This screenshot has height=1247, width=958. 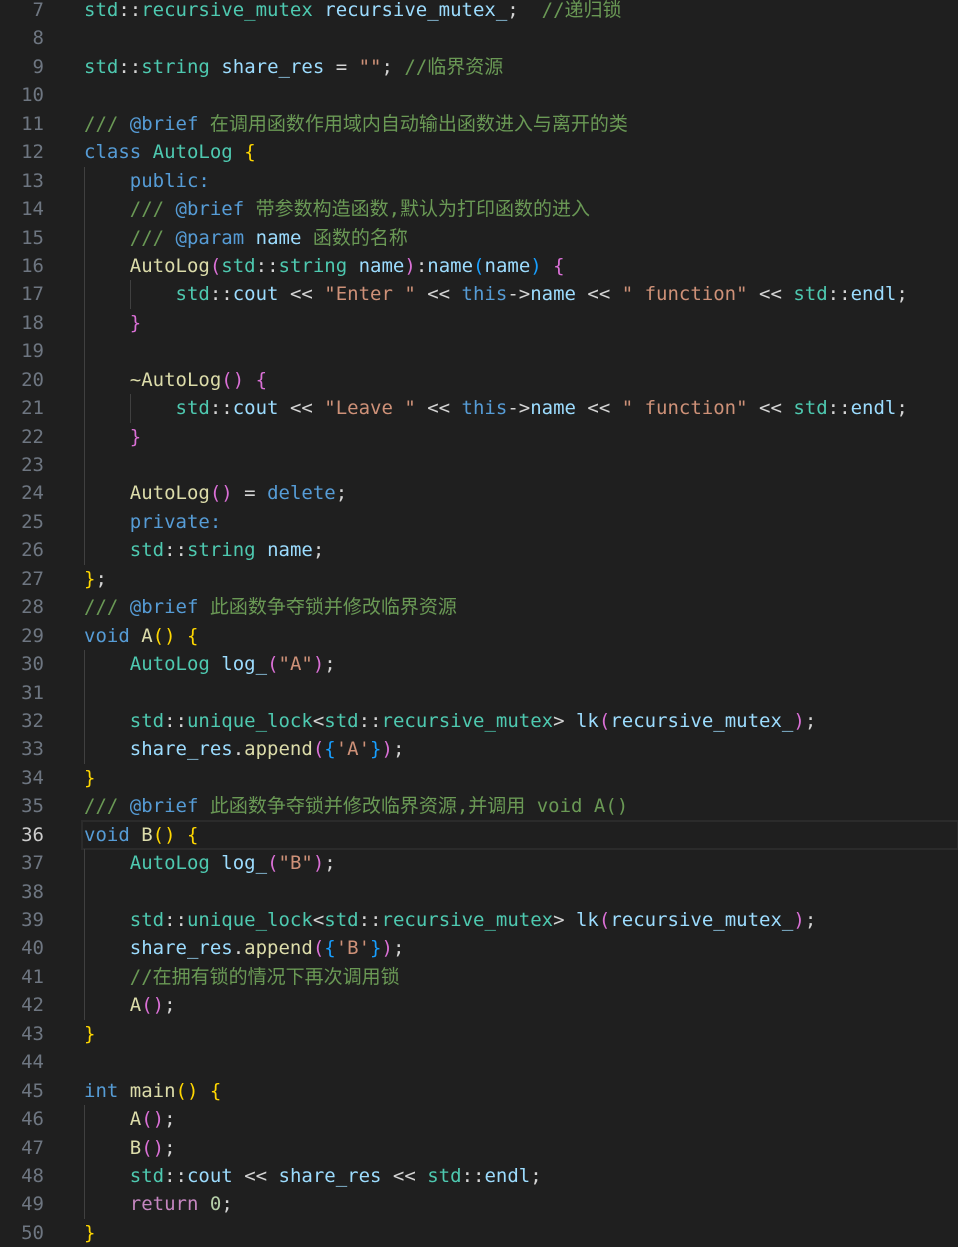 I want to click on code-line: 10, so click(x=479, y=95).